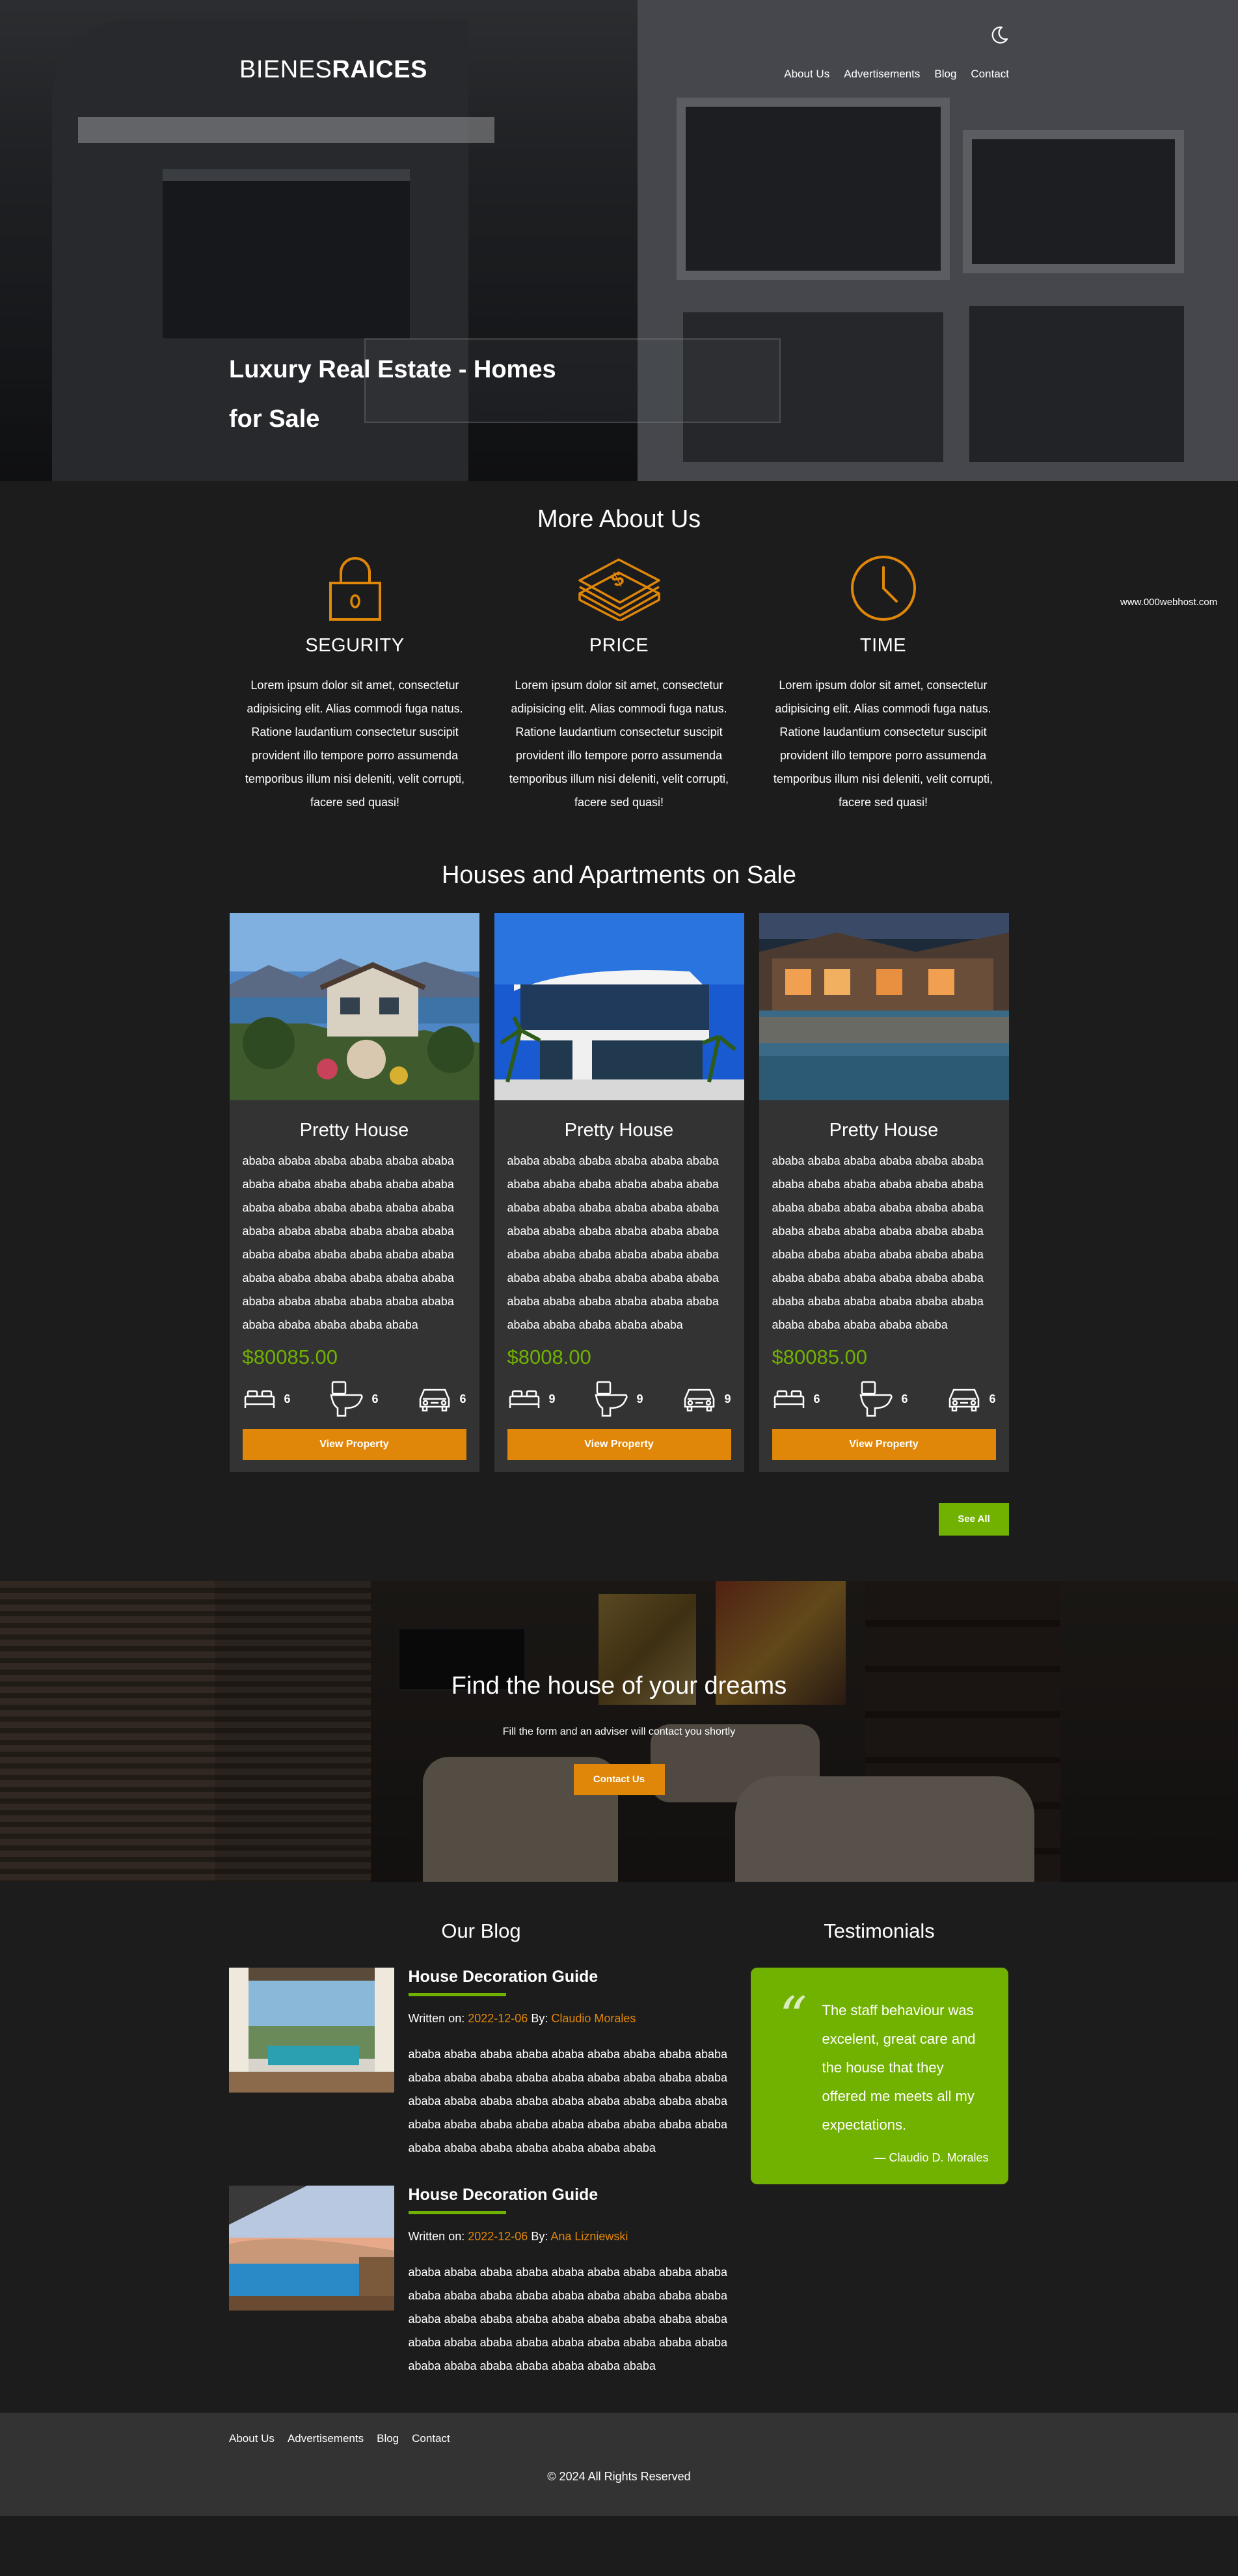 The width and height of the screenshot is (1238, 2576). Describe the element at coordinates (882, 74) in the screenshot. I see `nav-advertisements: Advertisements` at that location.